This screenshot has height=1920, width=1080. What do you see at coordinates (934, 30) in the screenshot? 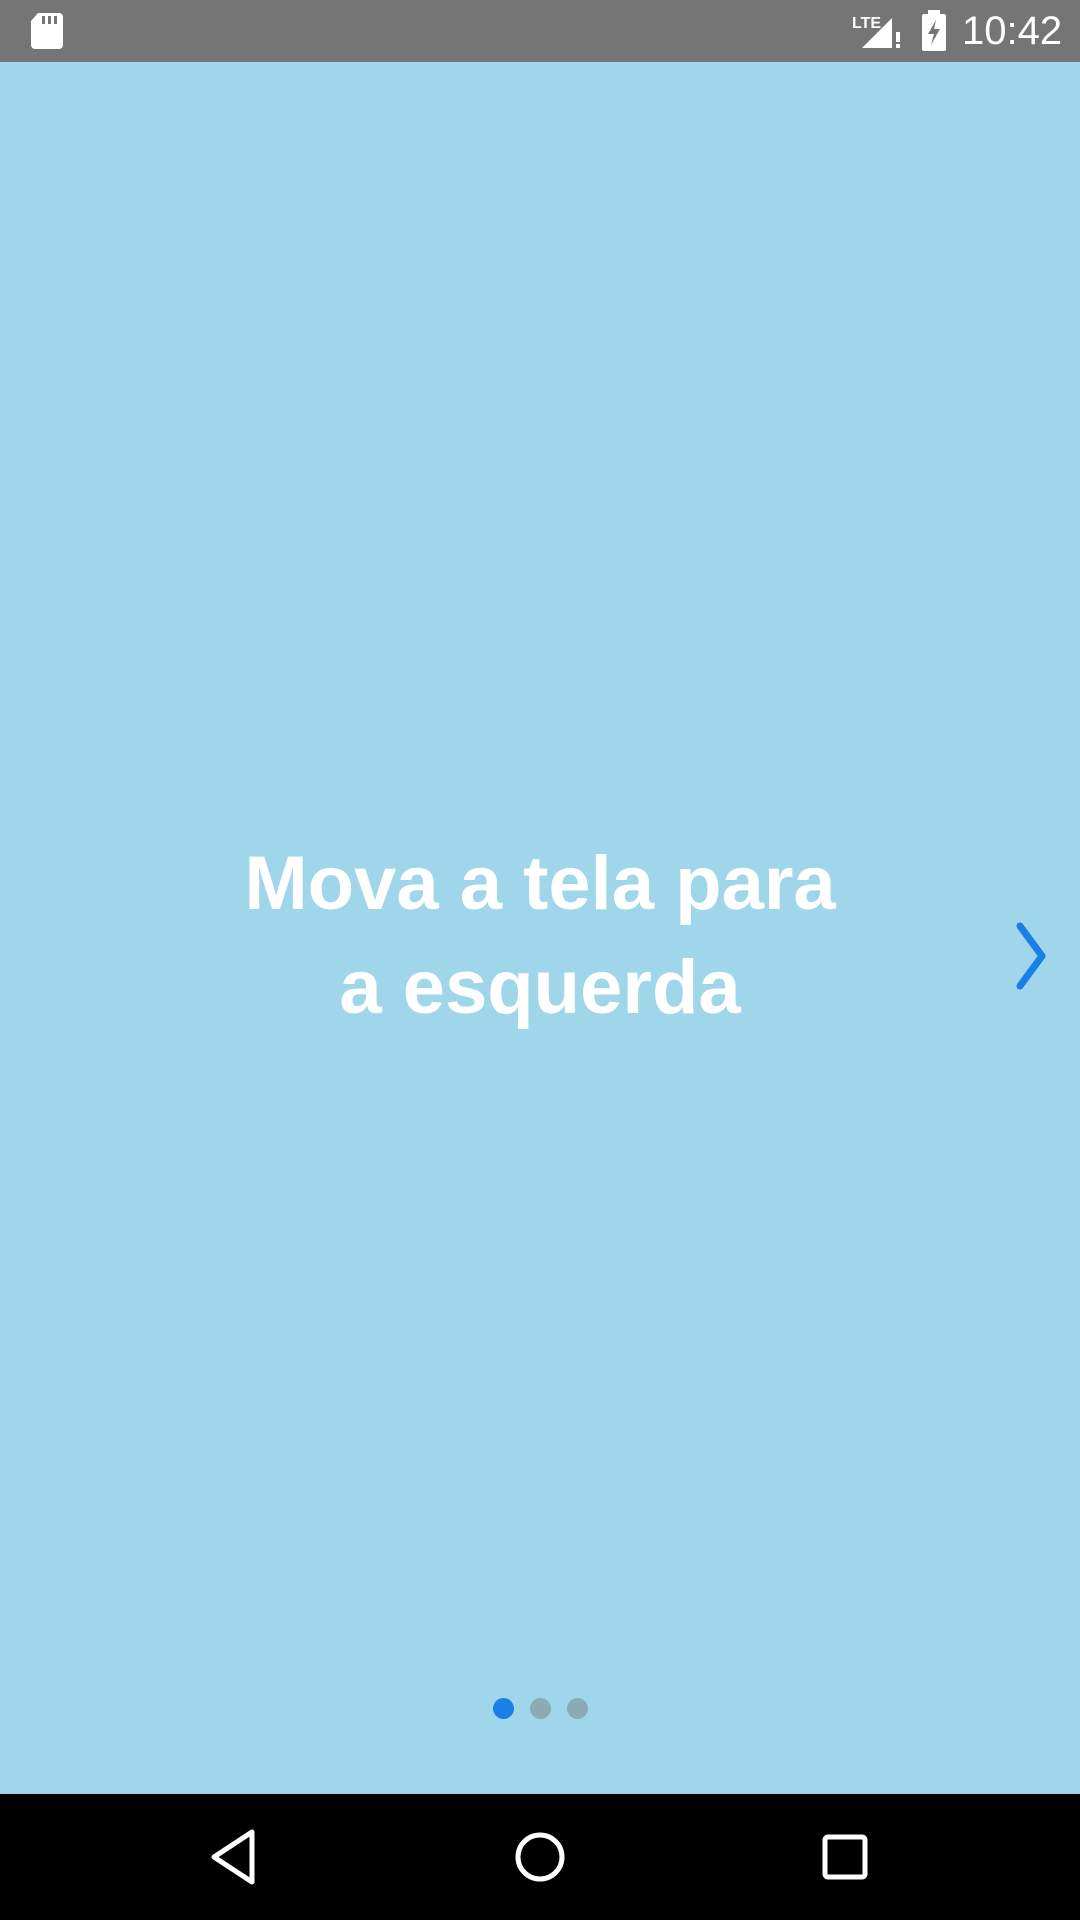
I see `battery-charging-icon` at bounding box center [934, 30].